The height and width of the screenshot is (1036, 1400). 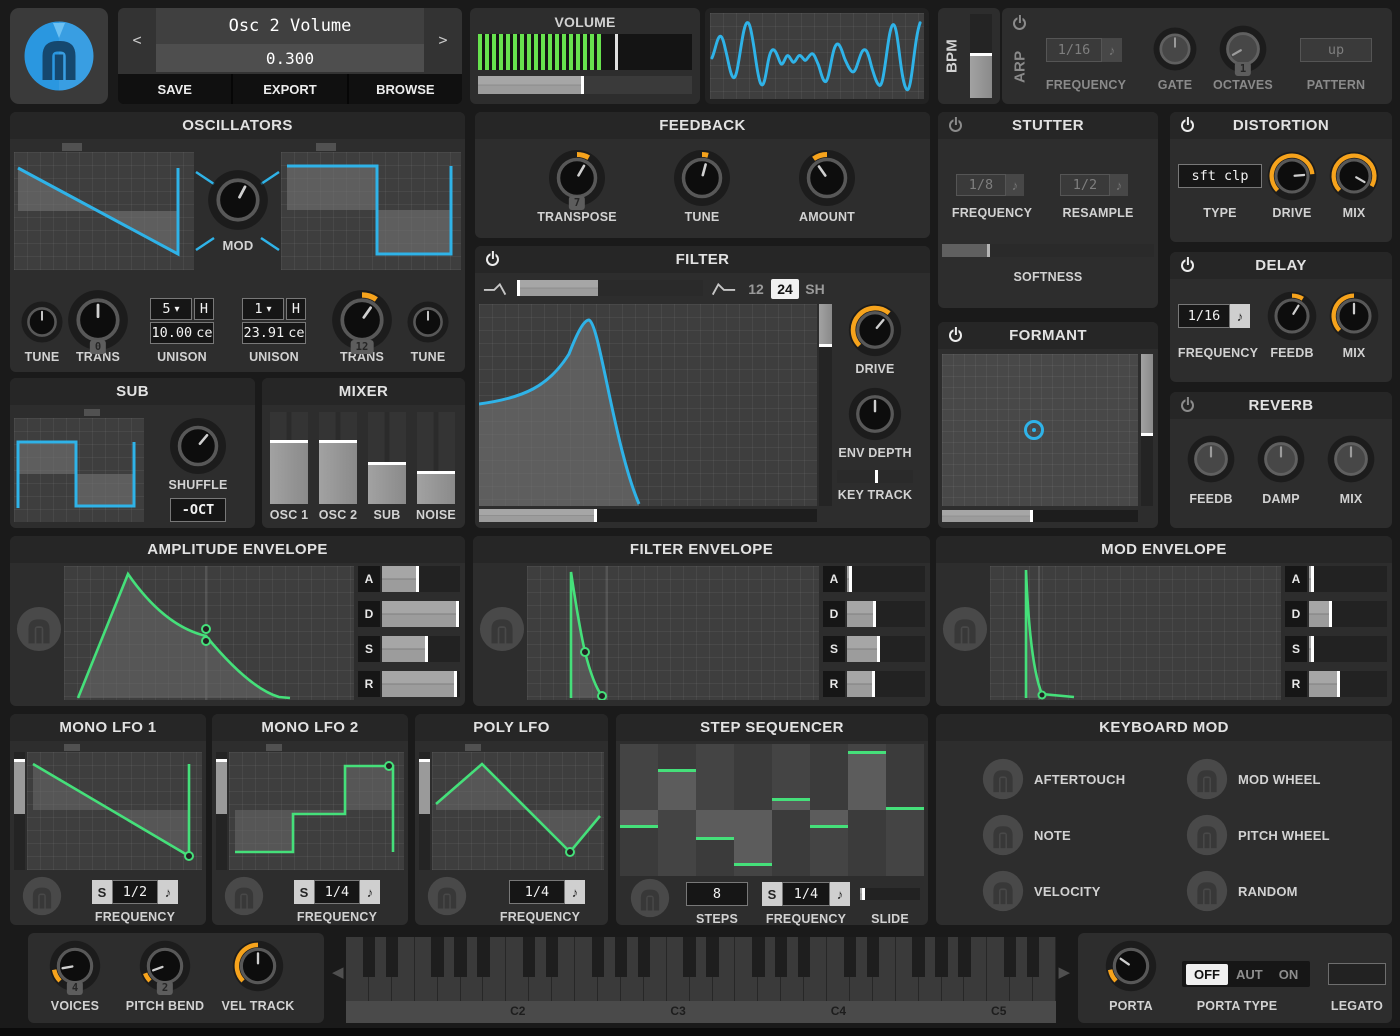 I want to click on stepseq-mod-source-icon, so click(x=650, y=898).